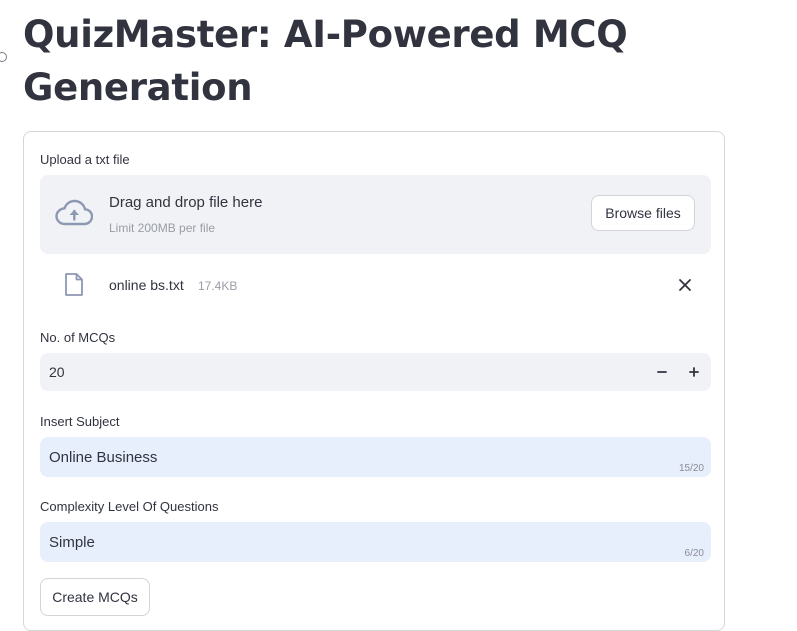 The height and width of the screenshot is (631, 797). I want to click on file-icon, so click(74, 287).